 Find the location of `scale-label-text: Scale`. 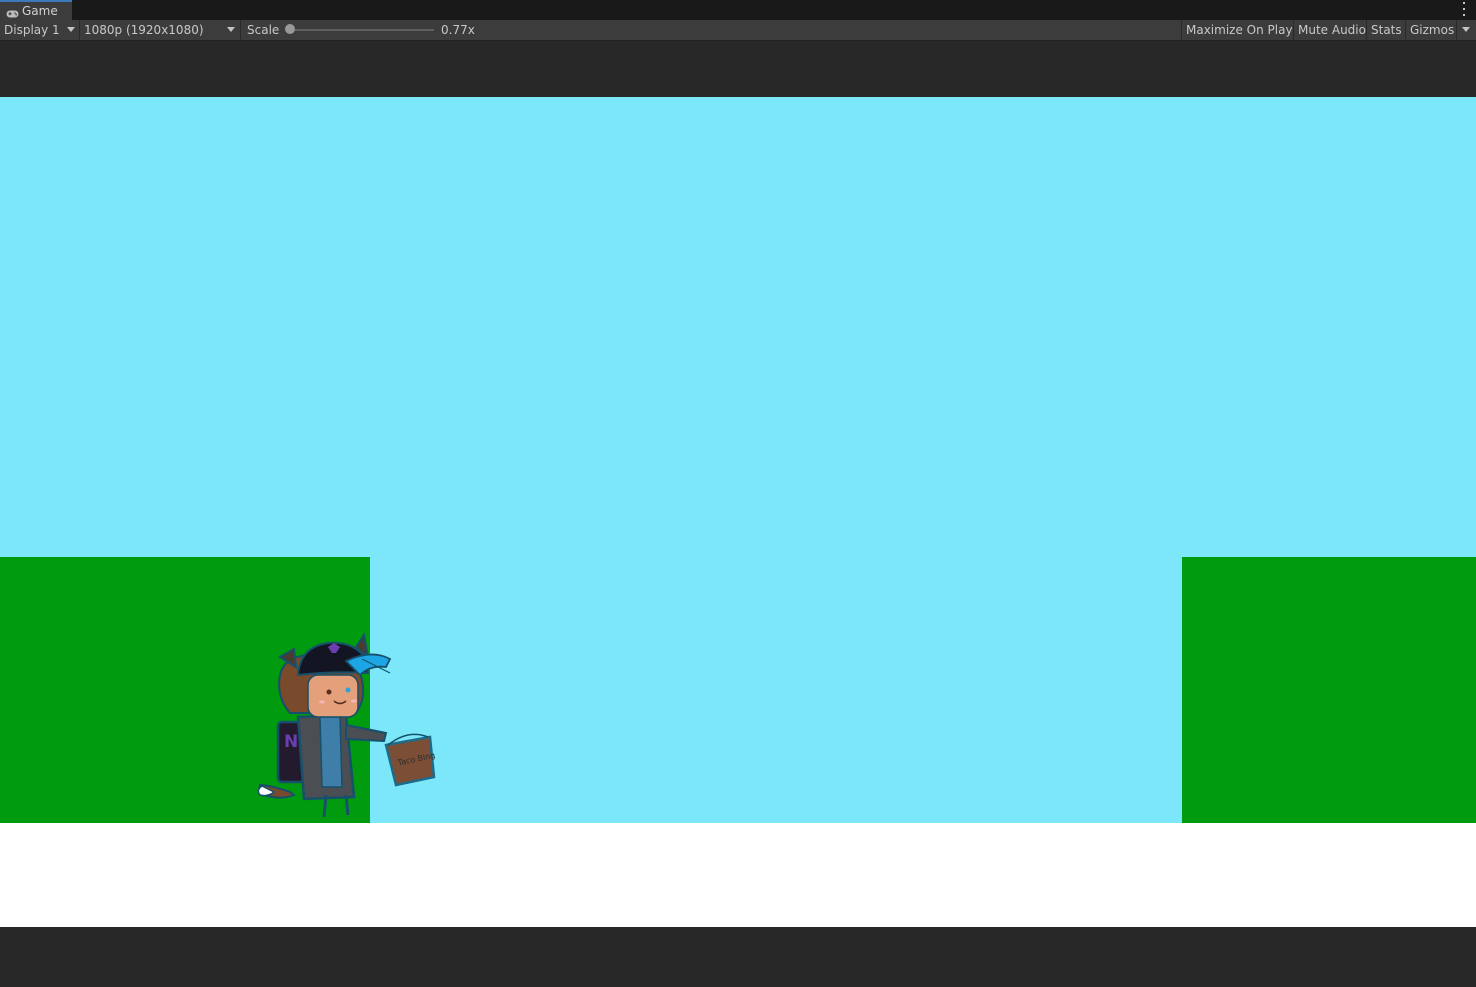

scale-label-text: Scale is located at coordinates (263, 30).